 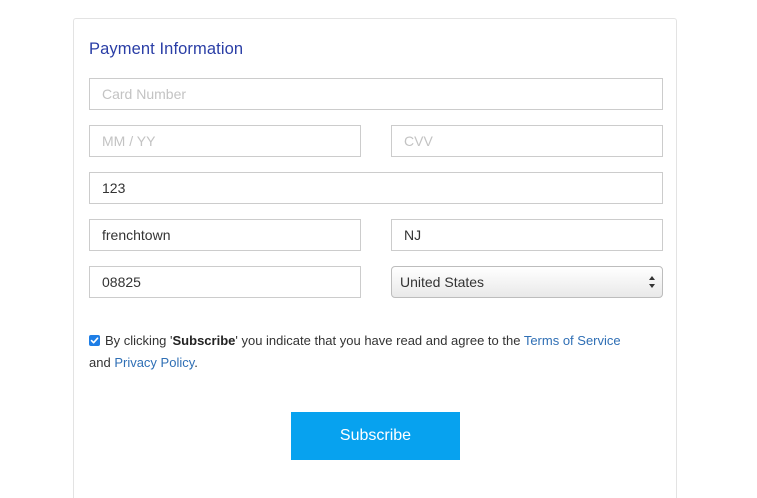 What do you see at coordinates (527, 141) in the screenshot?
I see `cvv-input` at bounding box center [527, 141].